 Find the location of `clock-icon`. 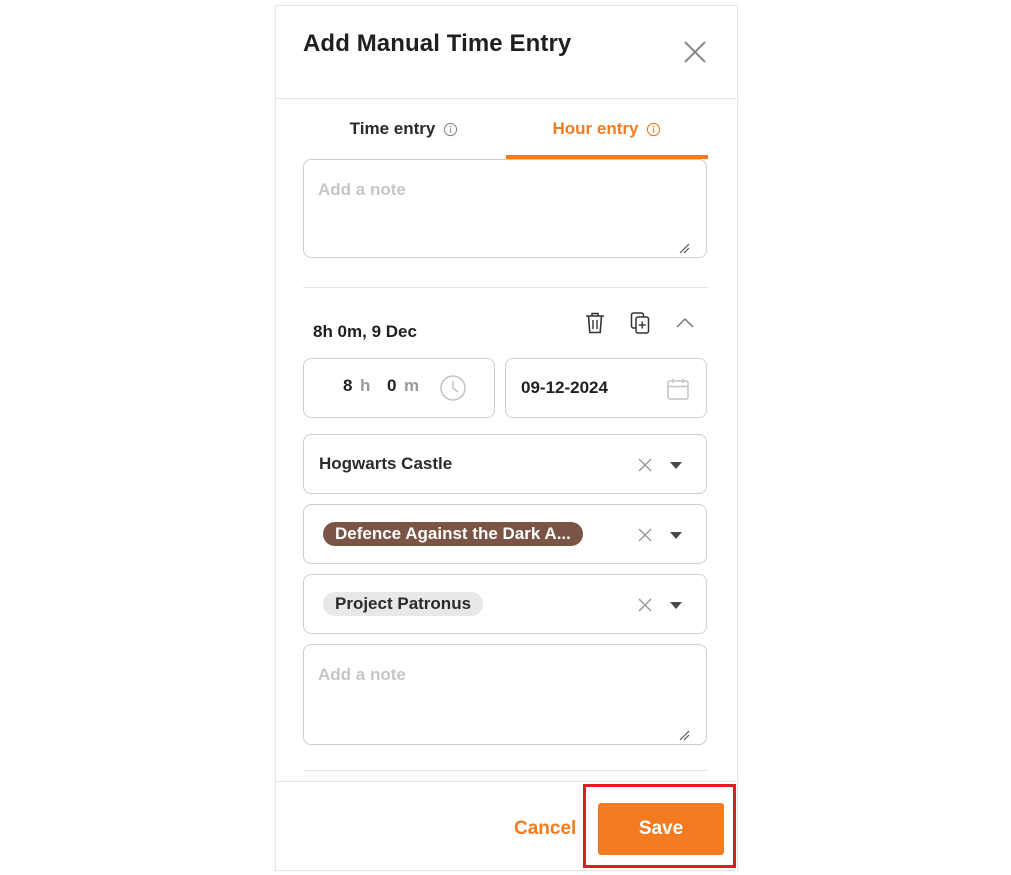

clock-icon is located at coordinates (453, 388).